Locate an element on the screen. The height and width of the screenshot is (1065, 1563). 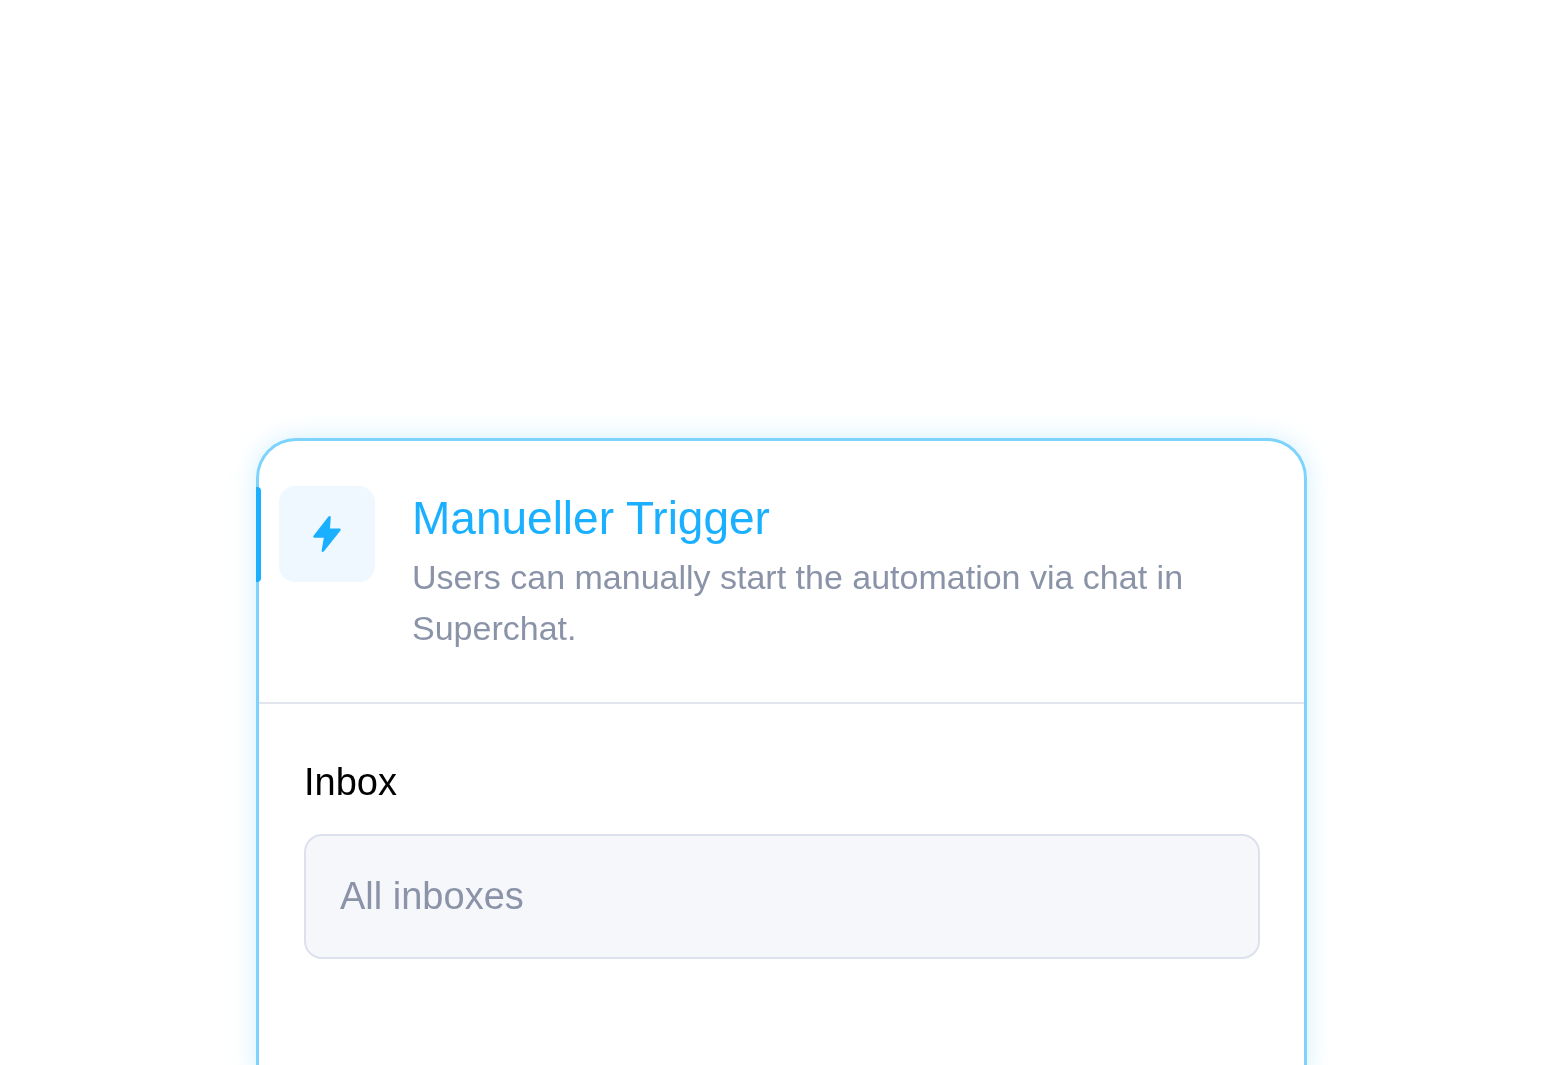
inbox-field: All inboxes is located at coordinates (782, 896).